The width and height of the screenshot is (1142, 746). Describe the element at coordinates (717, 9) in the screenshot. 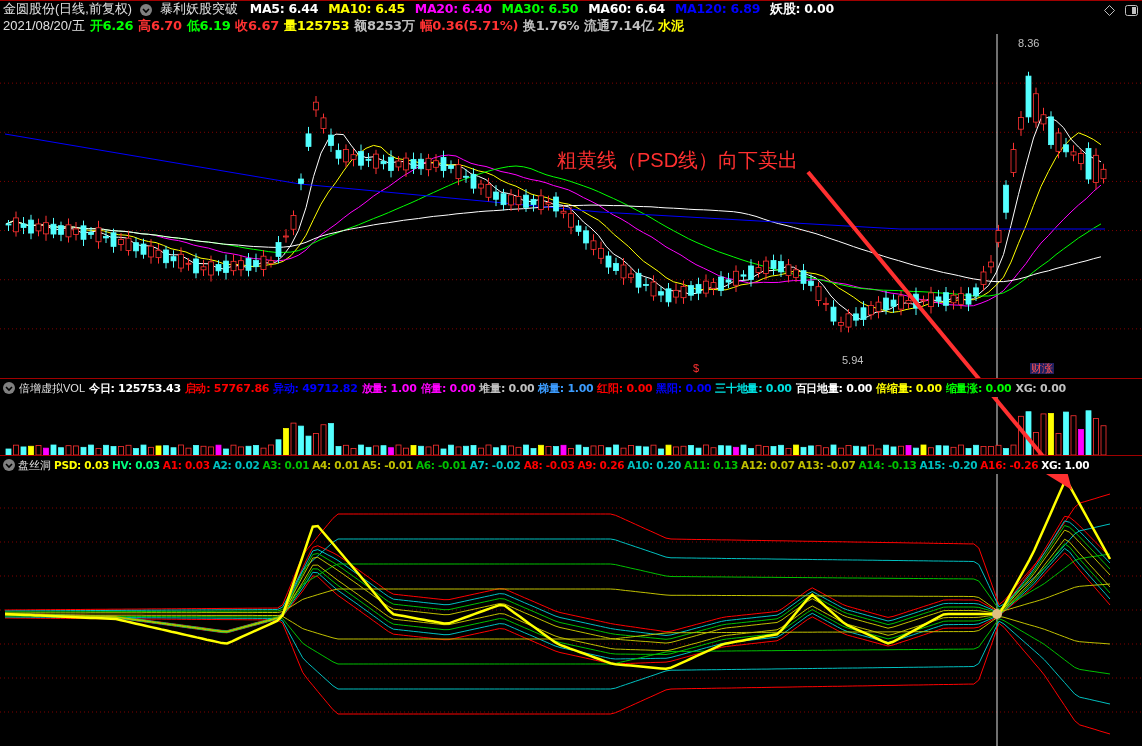

I see `indicator-value: MA120: 6.89` at that location.